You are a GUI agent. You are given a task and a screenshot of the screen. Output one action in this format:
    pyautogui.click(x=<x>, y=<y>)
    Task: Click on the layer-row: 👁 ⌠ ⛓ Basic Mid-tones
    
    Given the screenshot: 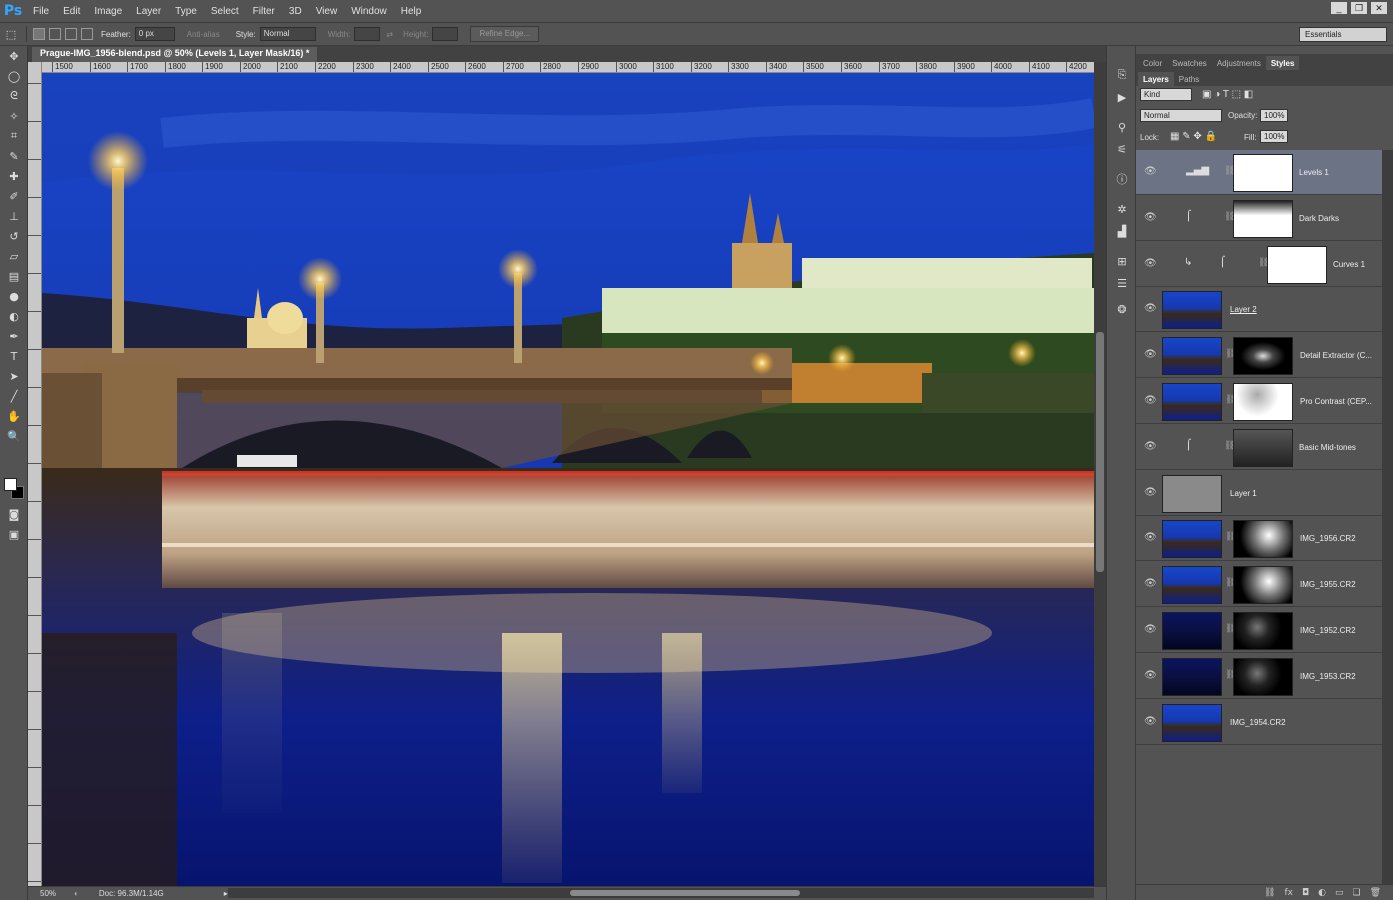 What is the action you would take?
    pyautogui.click(x=1259, y=447)
    